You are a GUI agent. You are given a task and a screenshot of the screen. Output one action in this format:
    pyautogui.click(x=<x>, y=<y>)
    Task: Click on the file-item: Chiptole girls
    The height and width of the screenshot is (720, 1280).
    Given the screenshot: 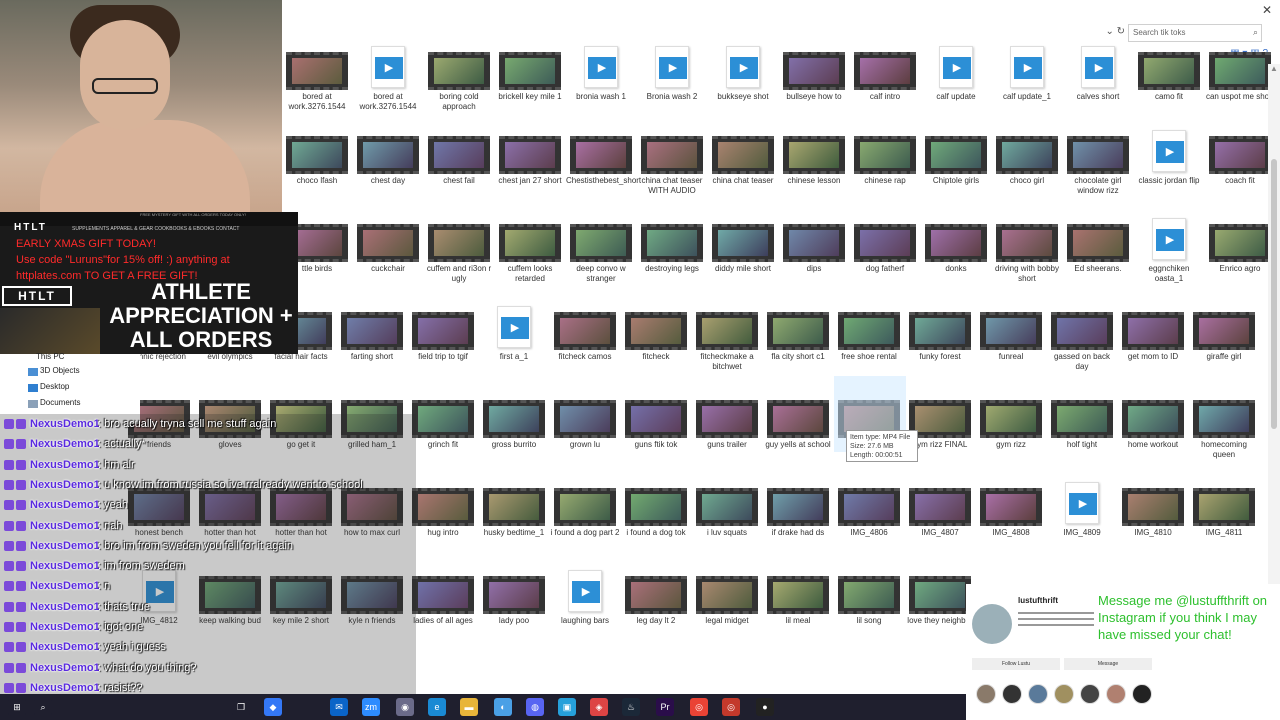 What is the action you would take?
    pyautogui.click(x=956, y=179)
    